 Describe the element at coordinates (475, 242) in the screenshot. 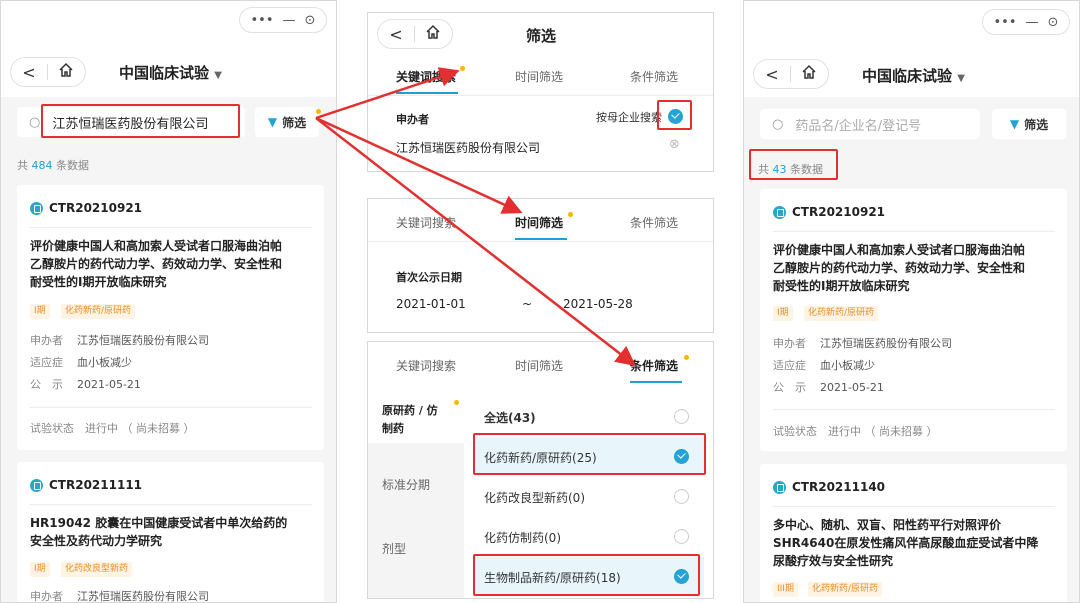

I see `arrow-to-condition` at that location.